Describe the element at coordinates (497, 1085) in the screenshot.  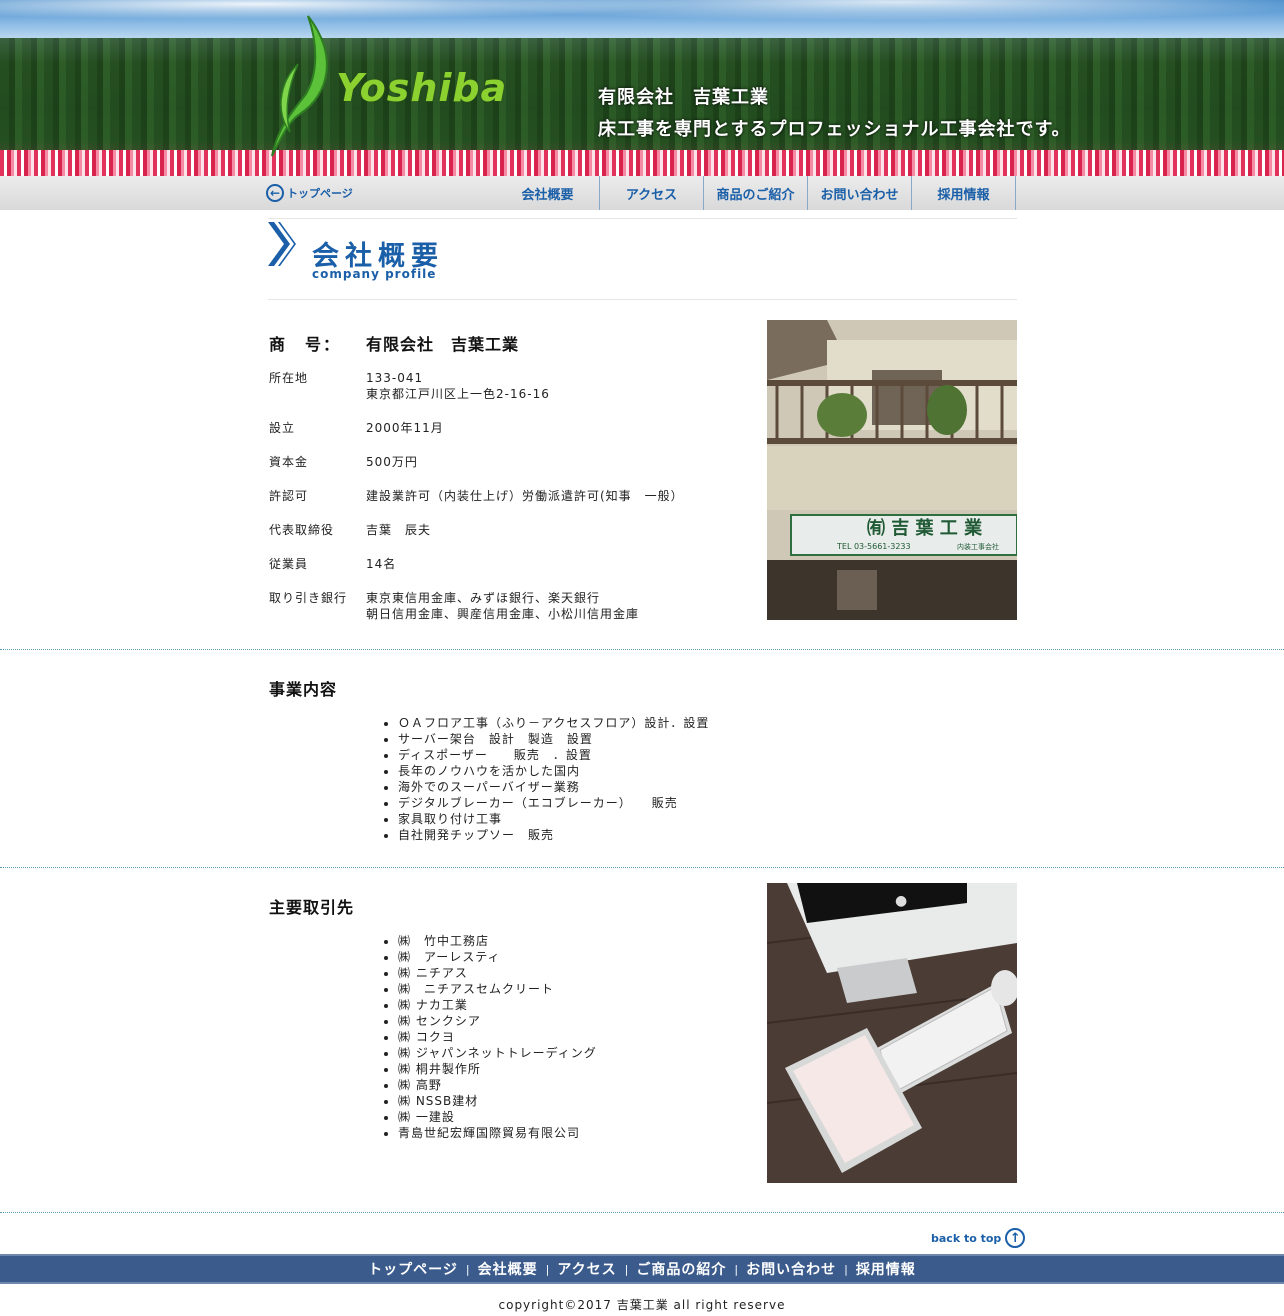
I see `list-item: ㈱ 高野` at that location.